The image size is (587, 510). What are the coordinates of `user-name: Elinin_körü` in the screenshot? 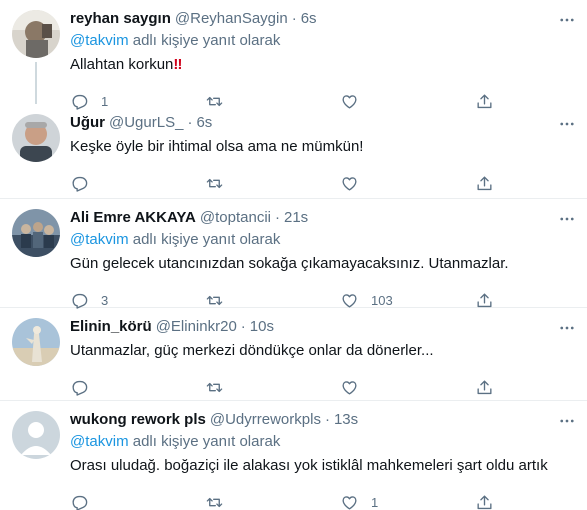 It's located at (111, 326).